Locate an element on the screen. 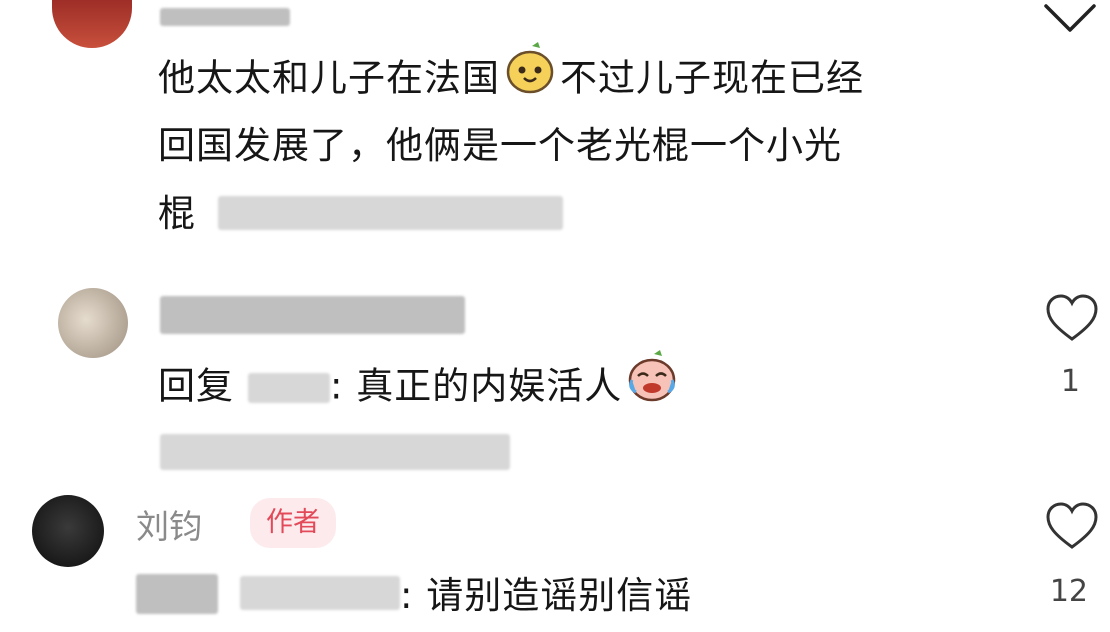 This screenshot has width=1110, height=632. smiling-pear-emoji is located at coordinates (530, 80).